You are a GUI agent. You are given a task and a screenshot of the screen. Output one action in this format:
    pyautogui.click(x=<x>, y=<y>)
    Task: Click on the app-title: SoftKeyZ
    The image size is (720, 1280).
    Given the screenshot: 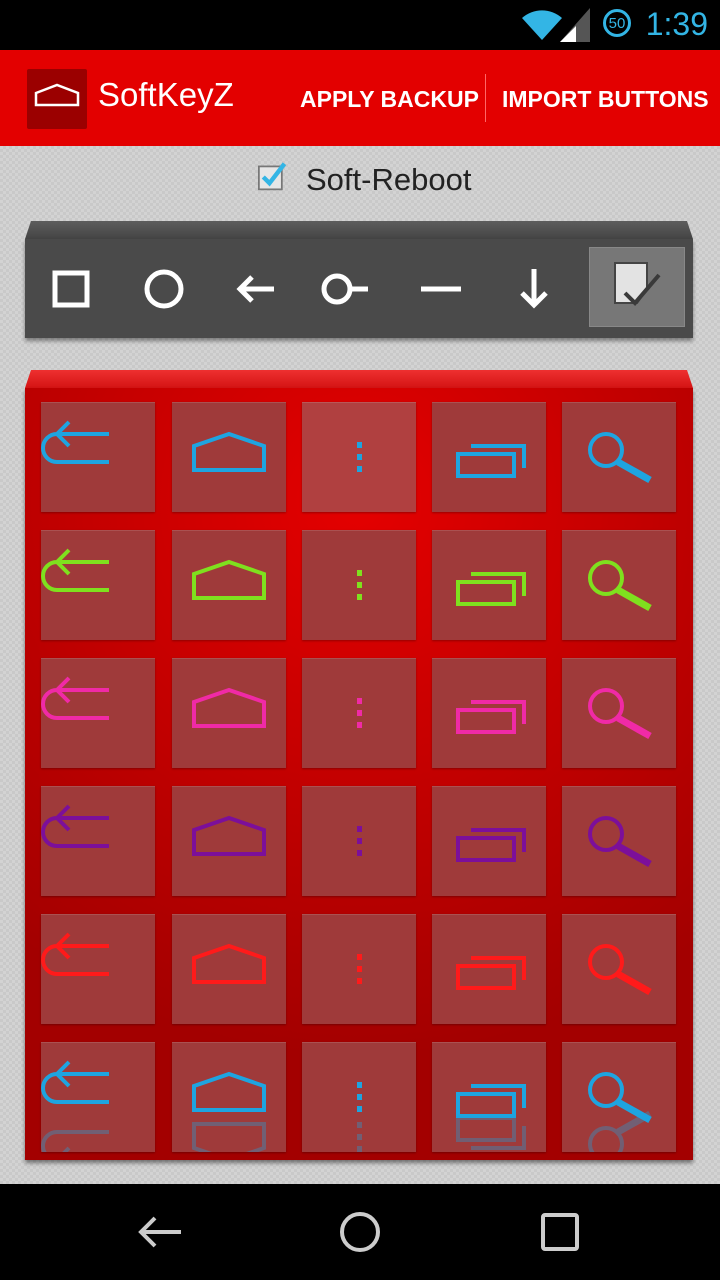 What is the action you would take?
    pyautogui.click(x=166, y=94)
    